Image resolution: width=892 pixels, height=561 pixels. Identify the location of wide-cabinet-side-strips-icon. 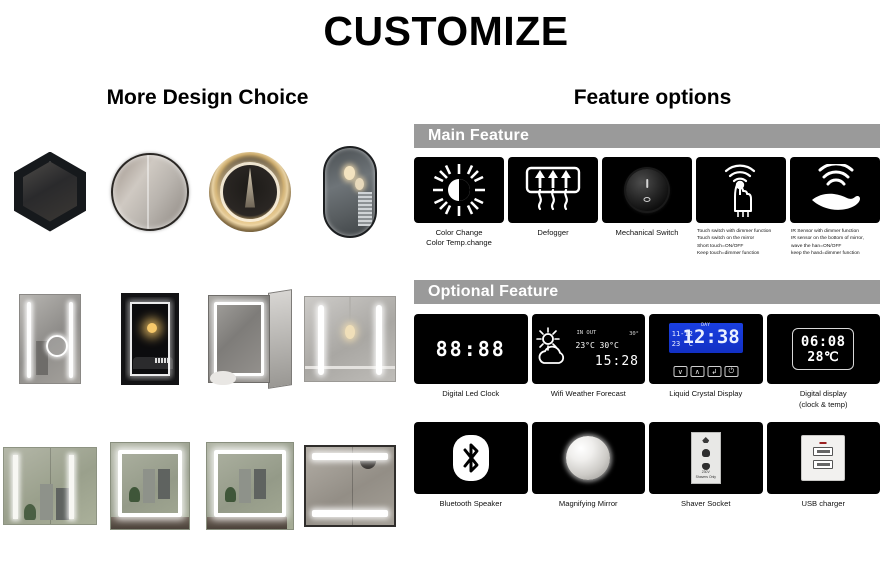
(50, 485).